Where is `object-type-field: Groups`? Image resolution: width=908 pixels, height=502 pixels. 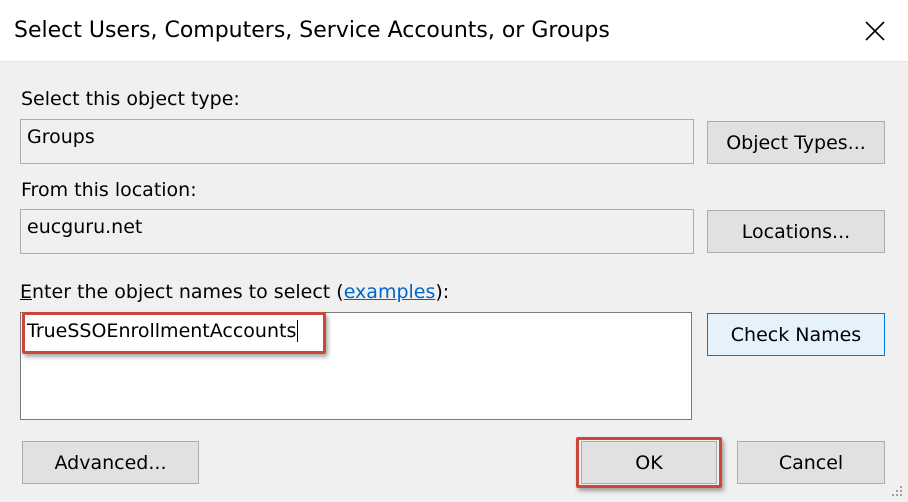
object-type-field: Groups is located at coordinates (357, 141).